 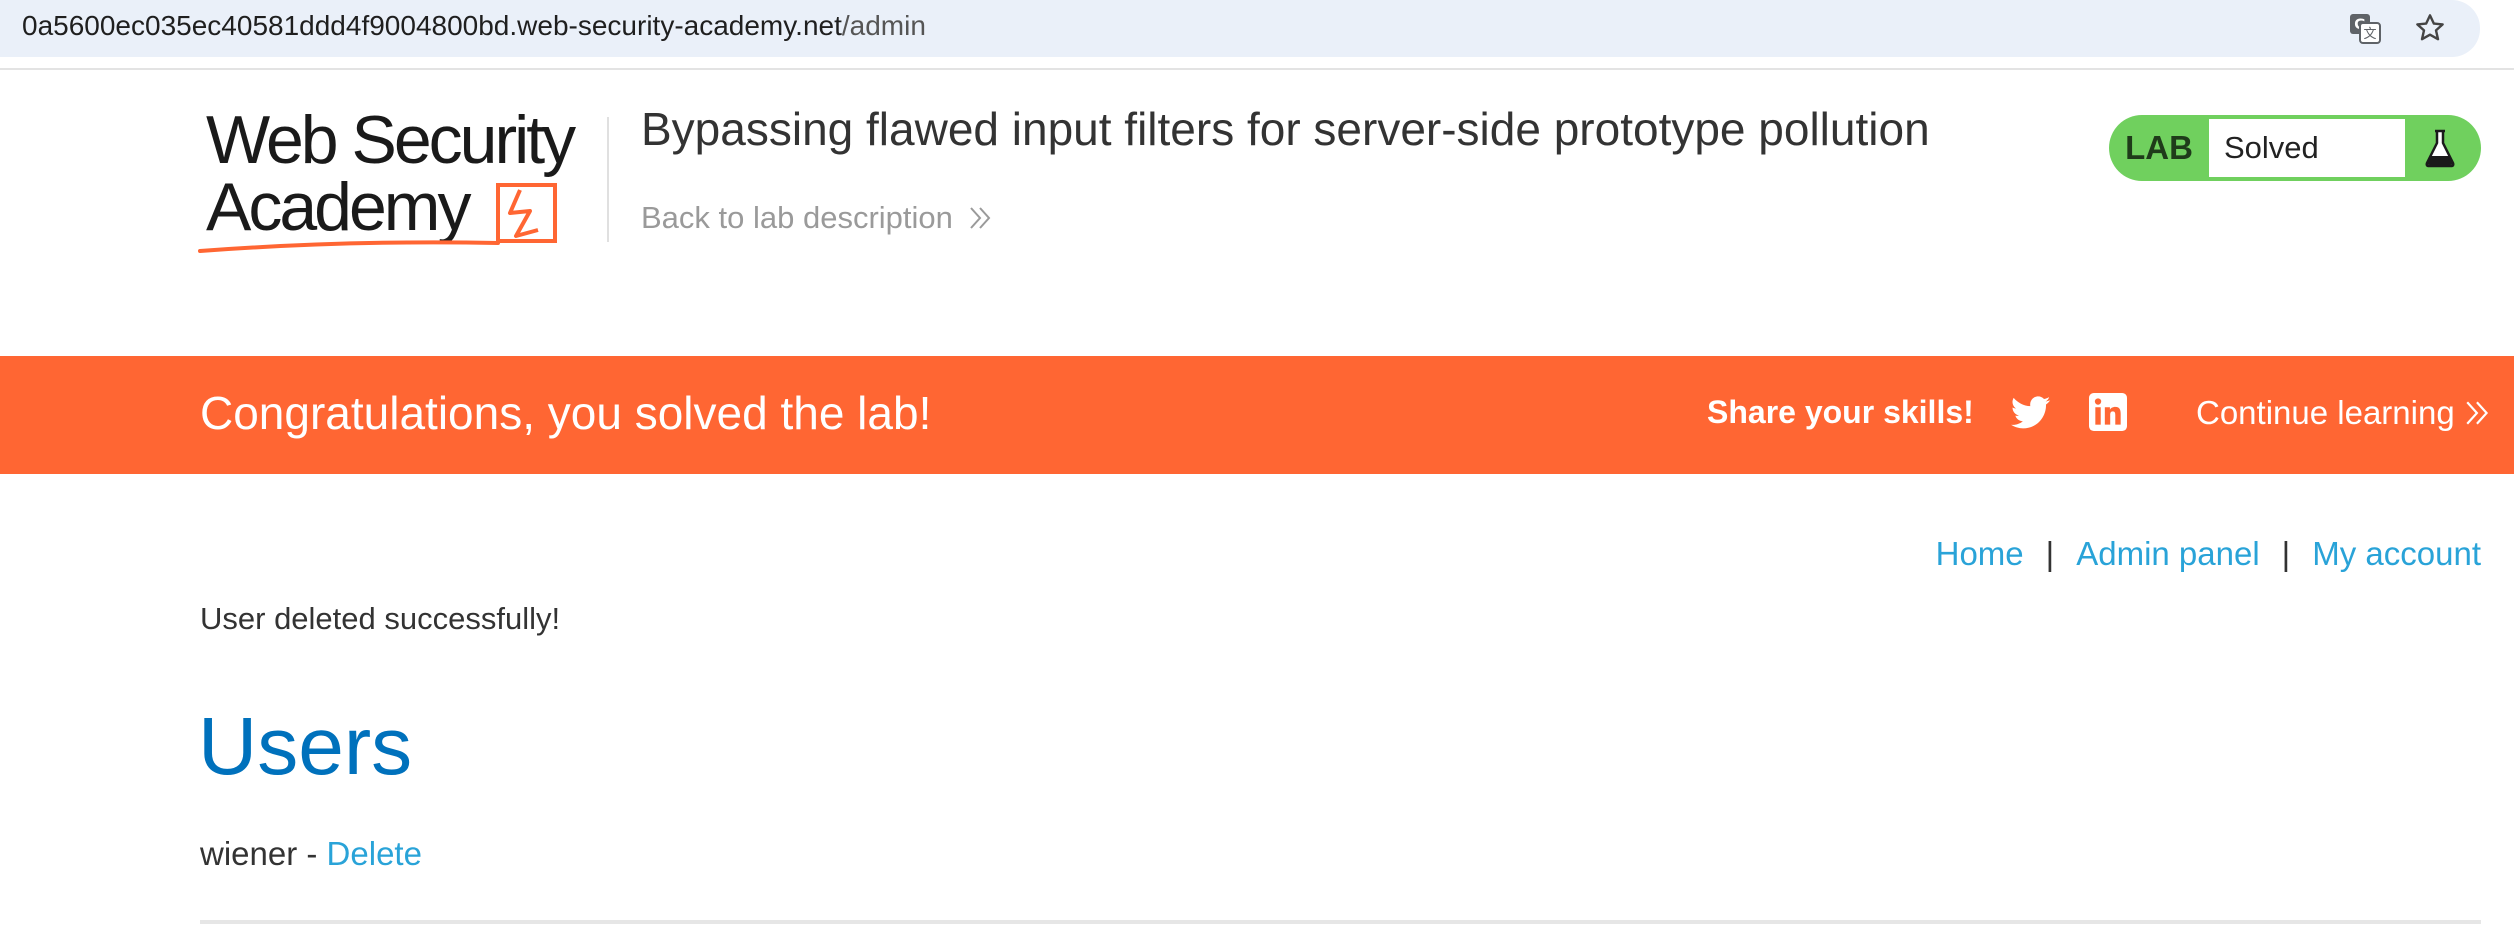 I want to click on bookmark-star-icon, so click(x=2430, y=28).